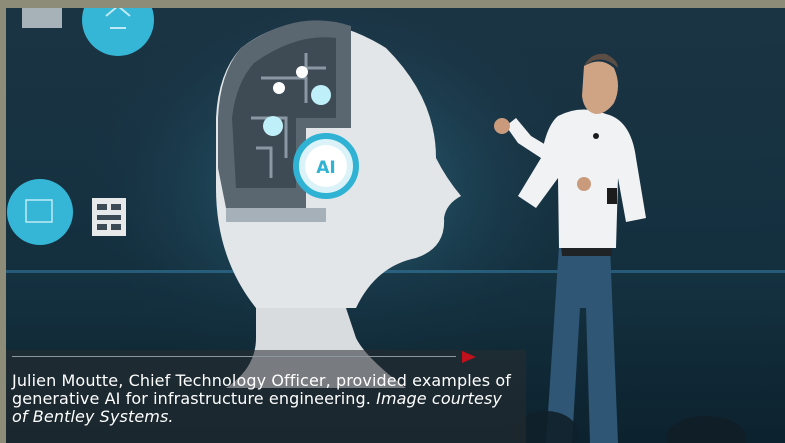 The height and width of the screenshot is (443, 785). What do you see at coordinates (40, 212) in the screenshot?
I see `chart-circle-icon` at bounding box center [40, 212].